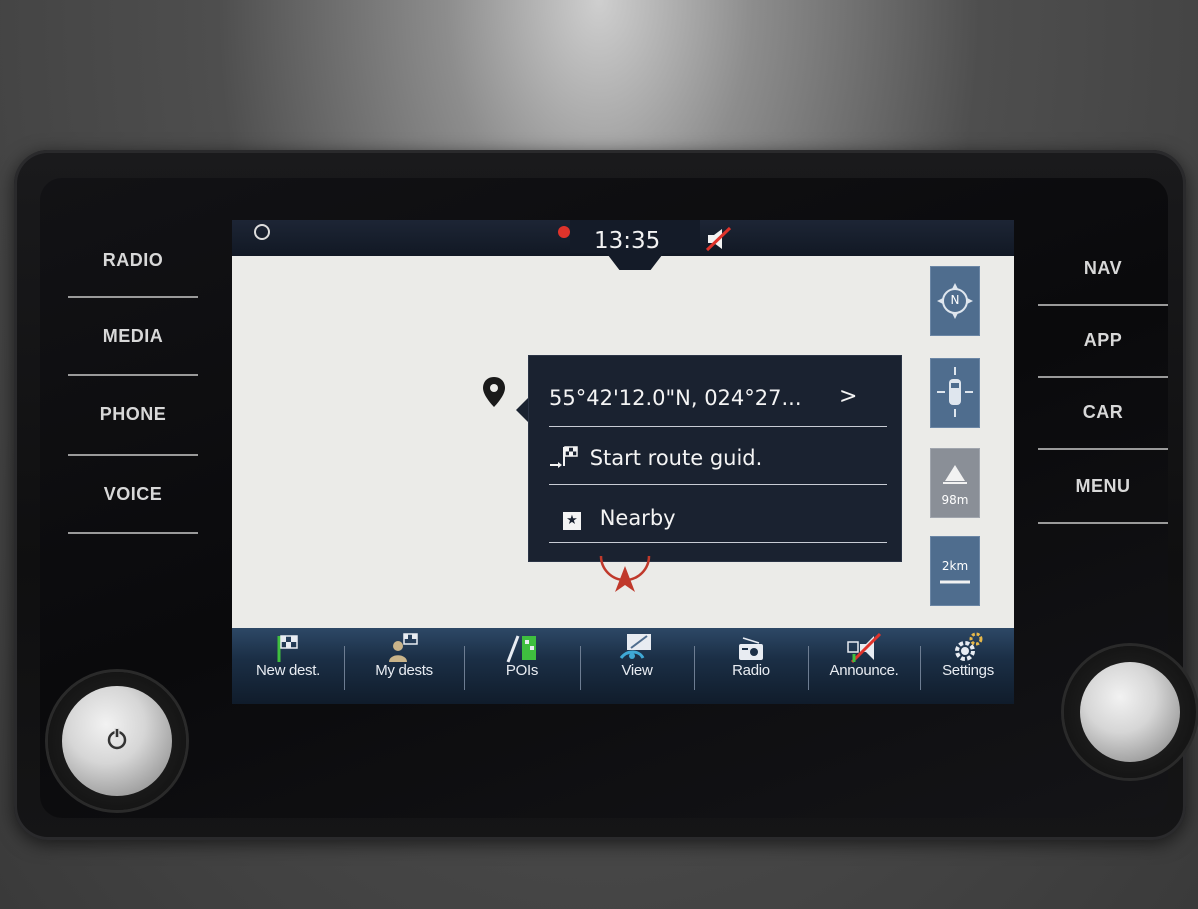 The image size is (1198, 909). I want to click on start-route-button: Start route guid., so click(719, 457).